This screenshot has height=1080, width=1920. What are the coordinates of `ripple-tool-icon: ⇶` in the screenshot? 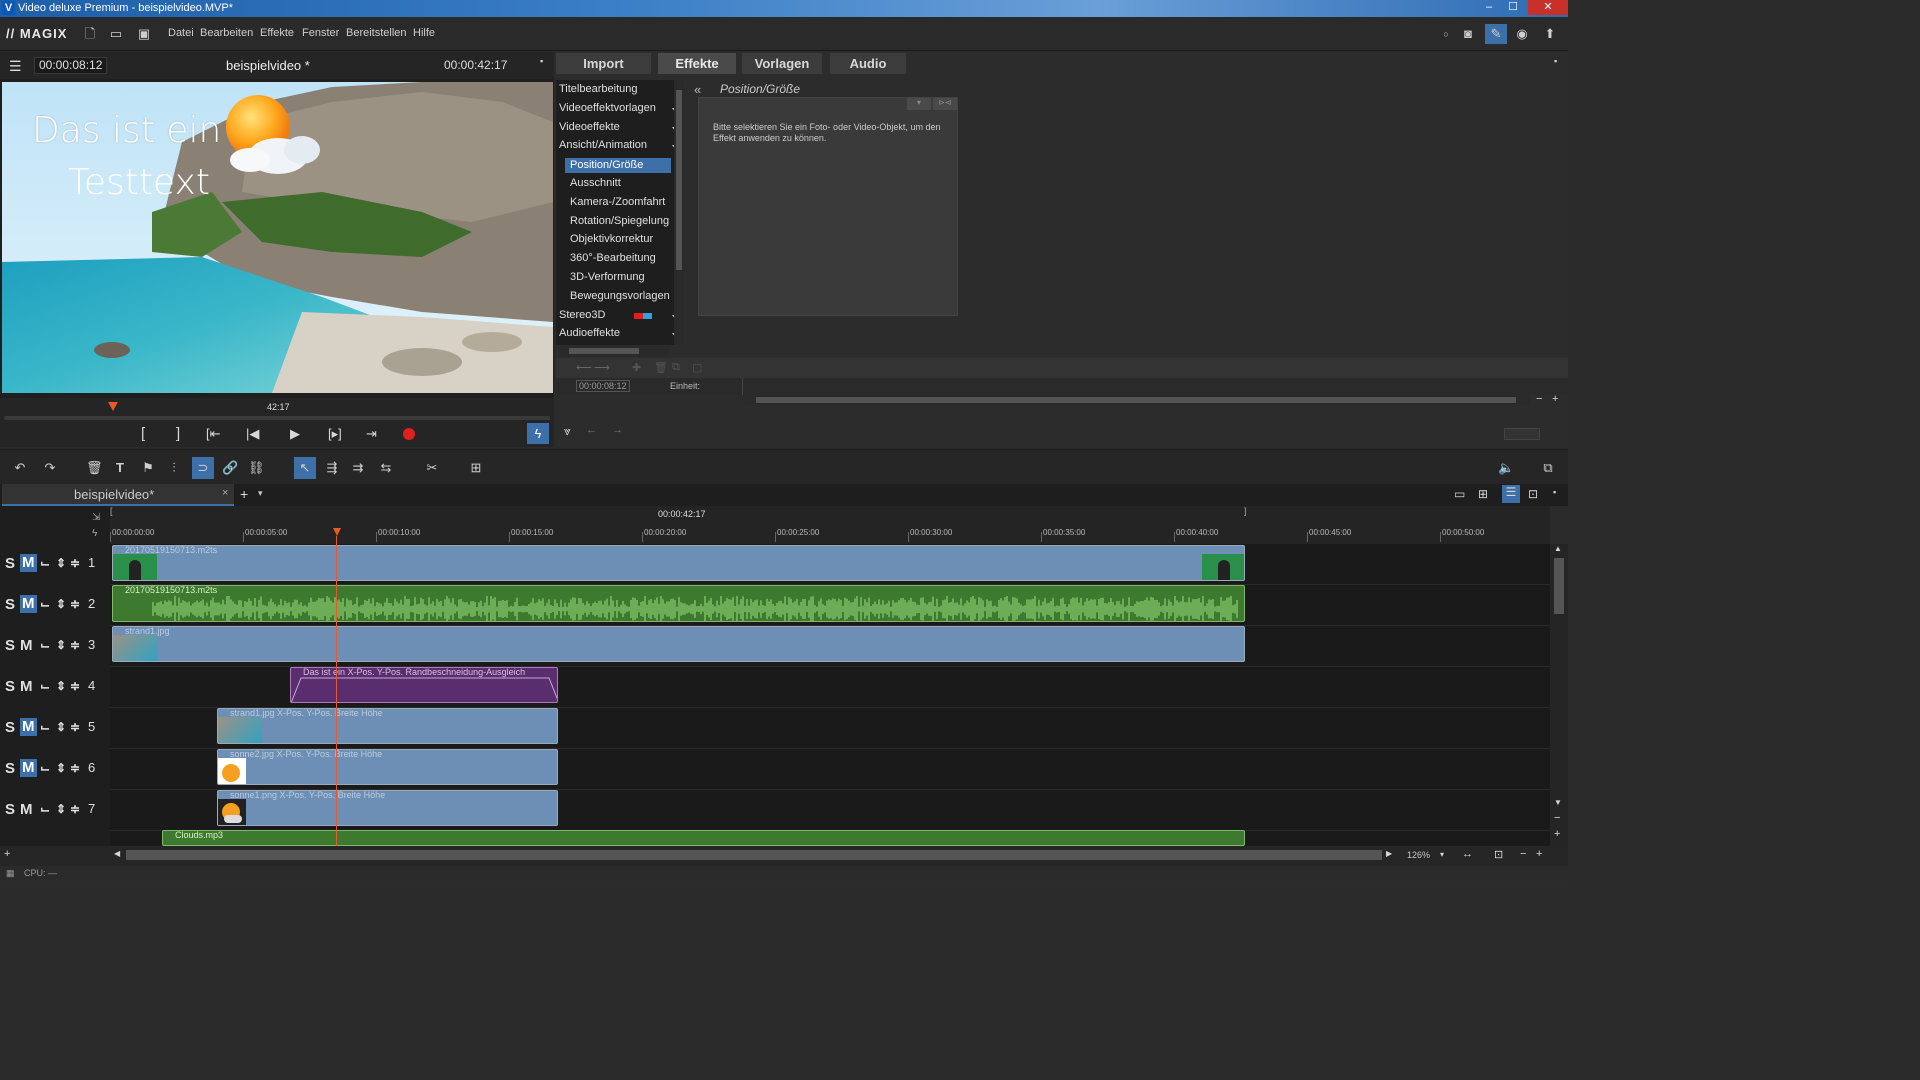 It's located at (332, 468).